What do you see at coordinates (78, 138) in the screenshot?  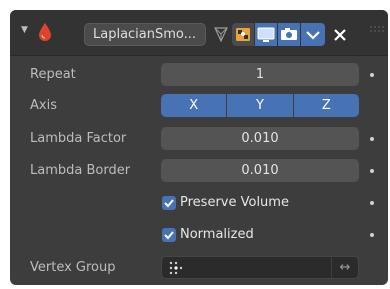 I see `lambda-factor-label: Lambda Factor` at bounding box center [78, 138].